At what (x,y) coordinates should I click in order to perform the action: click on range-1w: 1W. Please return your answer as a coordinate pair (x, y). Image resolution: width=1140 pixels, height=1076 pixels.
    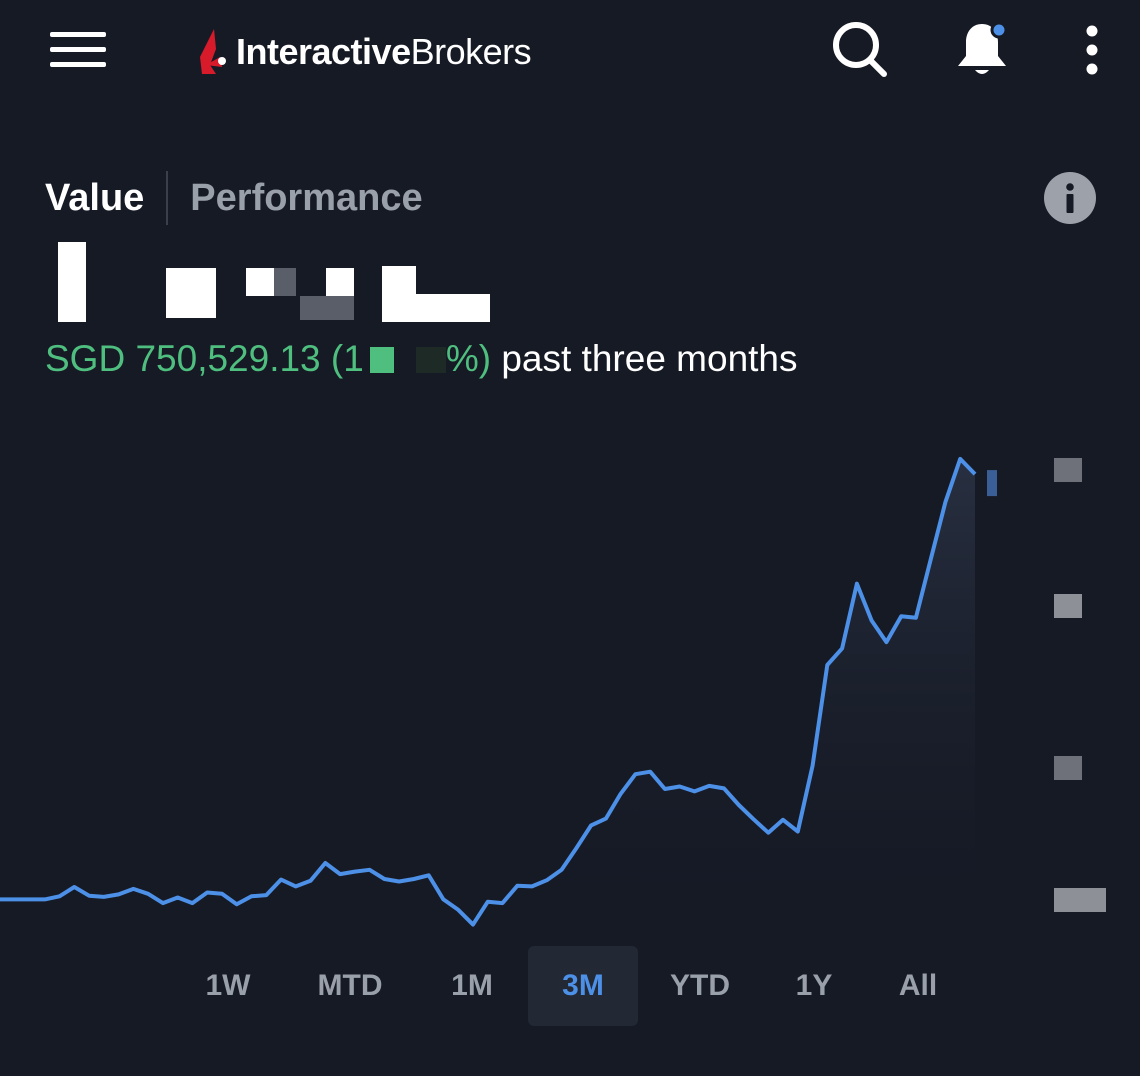
    Looking at the image, I should click on (228, 986).